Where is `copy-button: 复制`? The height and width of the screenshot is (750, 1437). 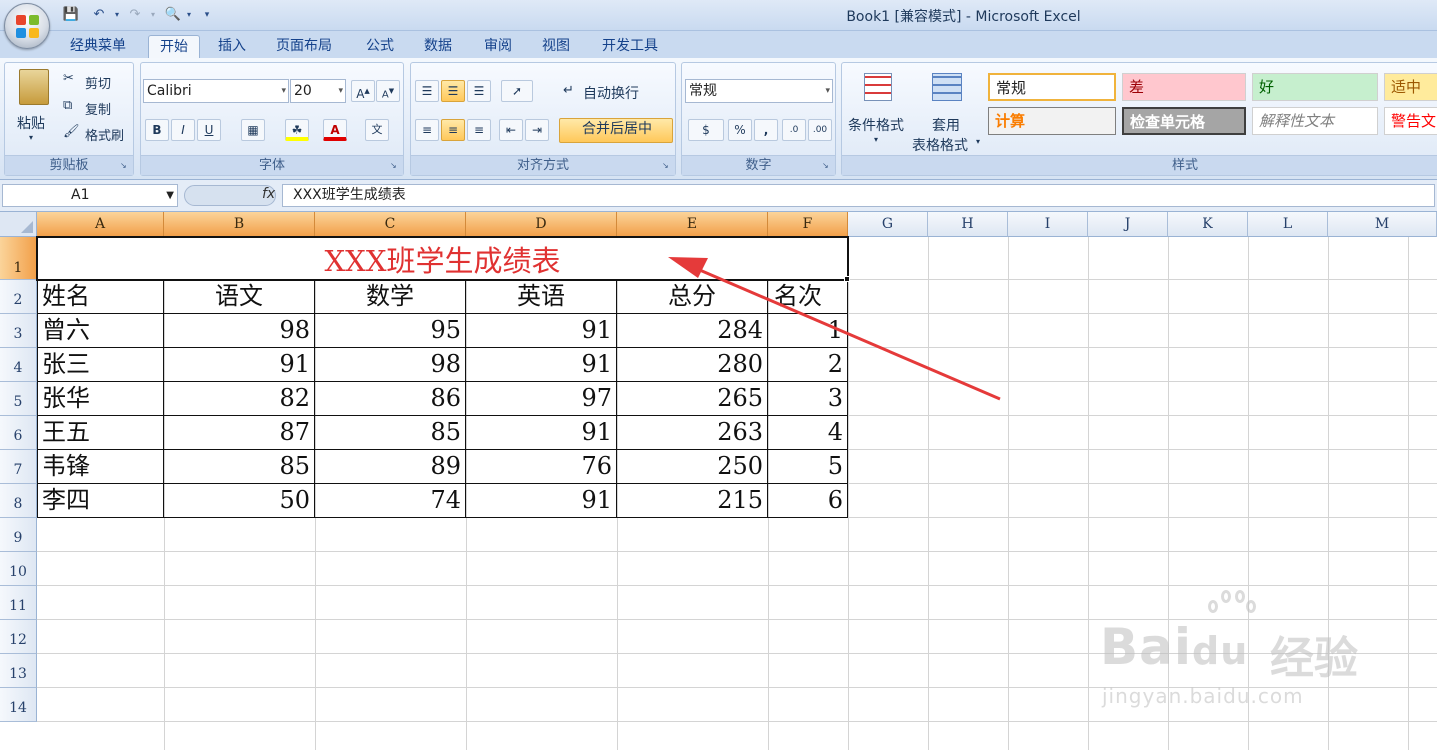 copy-button: 复制 is located at coordinates (98, 108).